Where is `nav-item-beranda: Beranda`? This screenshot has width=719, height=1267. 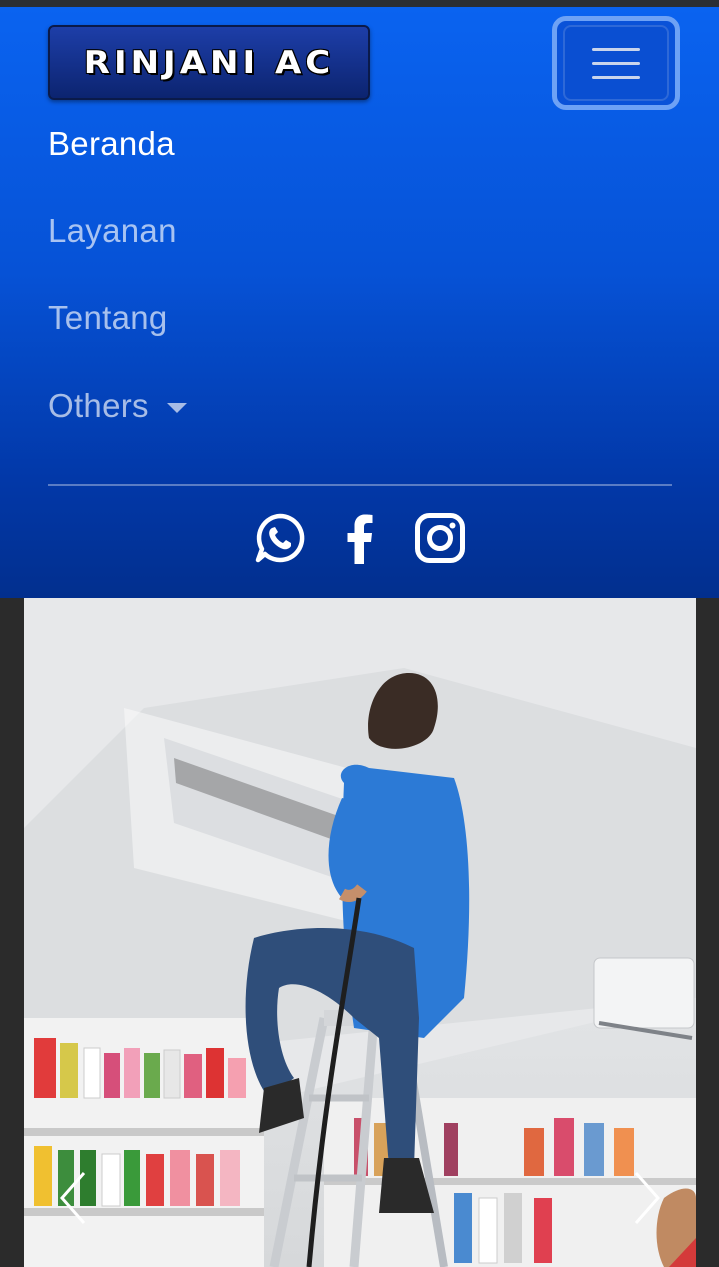
nav-item-beranda: Beranda is located at coordinates (111, 144).